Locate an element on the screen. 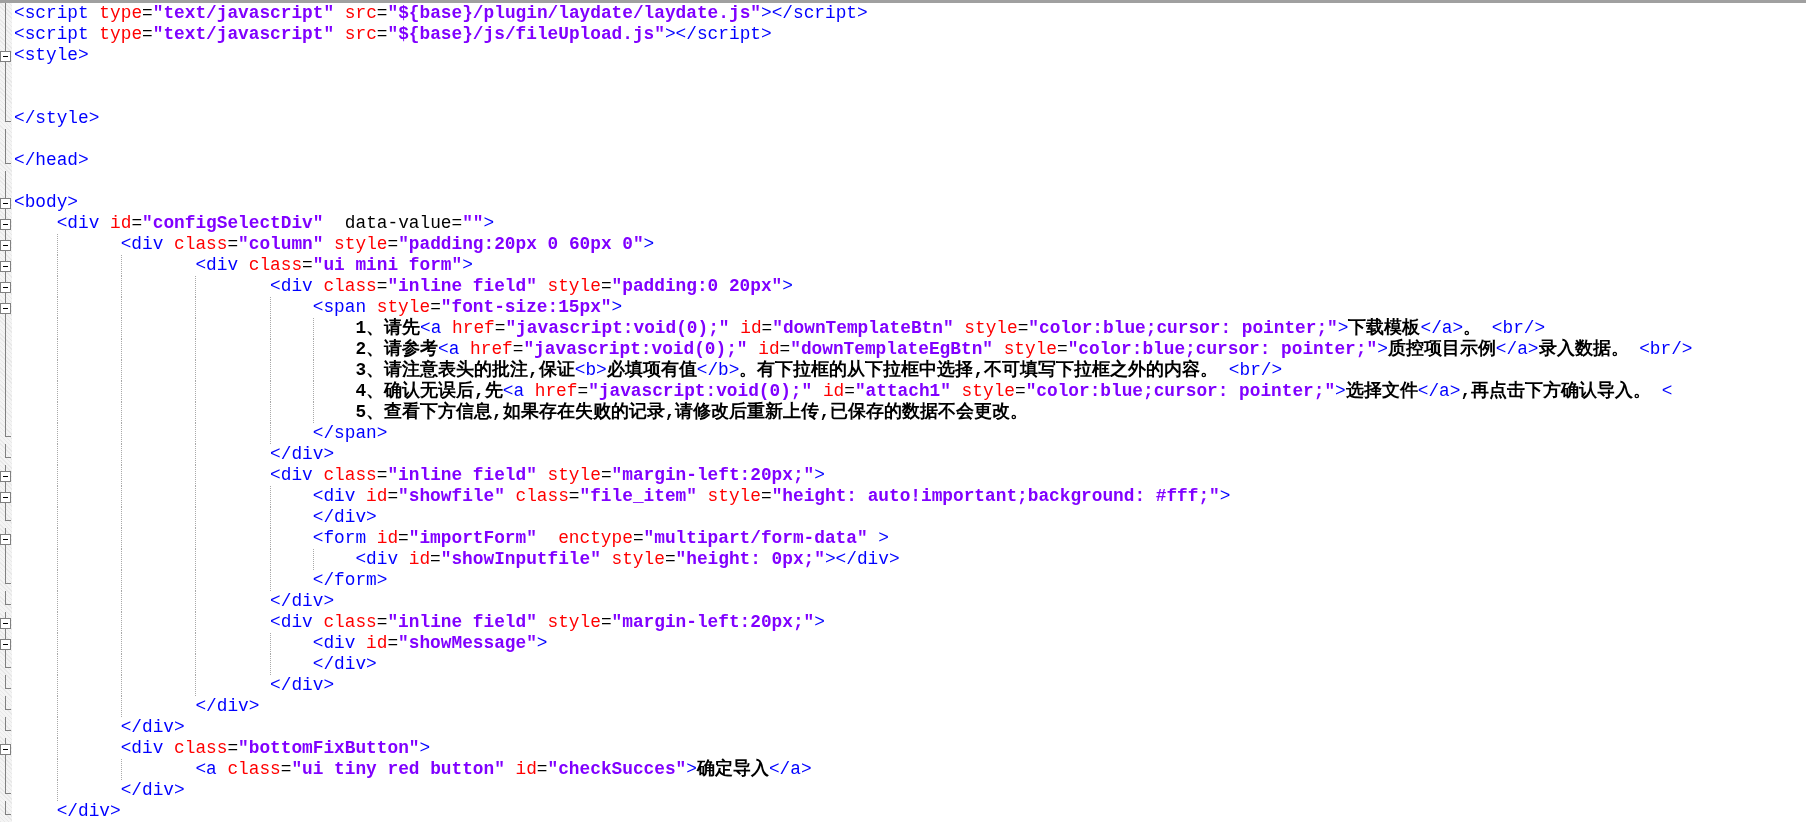  code-line: </style> is located at coordinates (57, 118).